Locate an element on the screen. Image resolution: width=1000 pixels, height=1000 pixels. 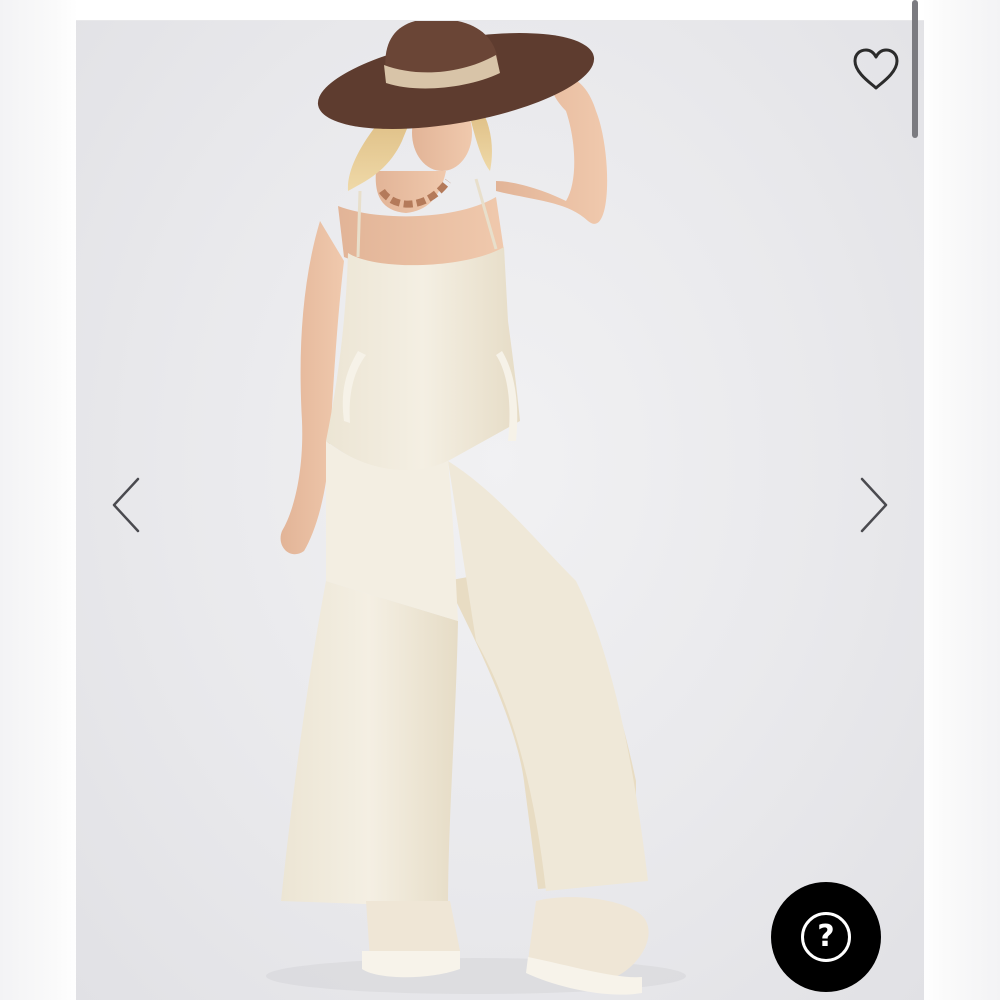
chevron-left-icon is located at coordinates (126, 505).